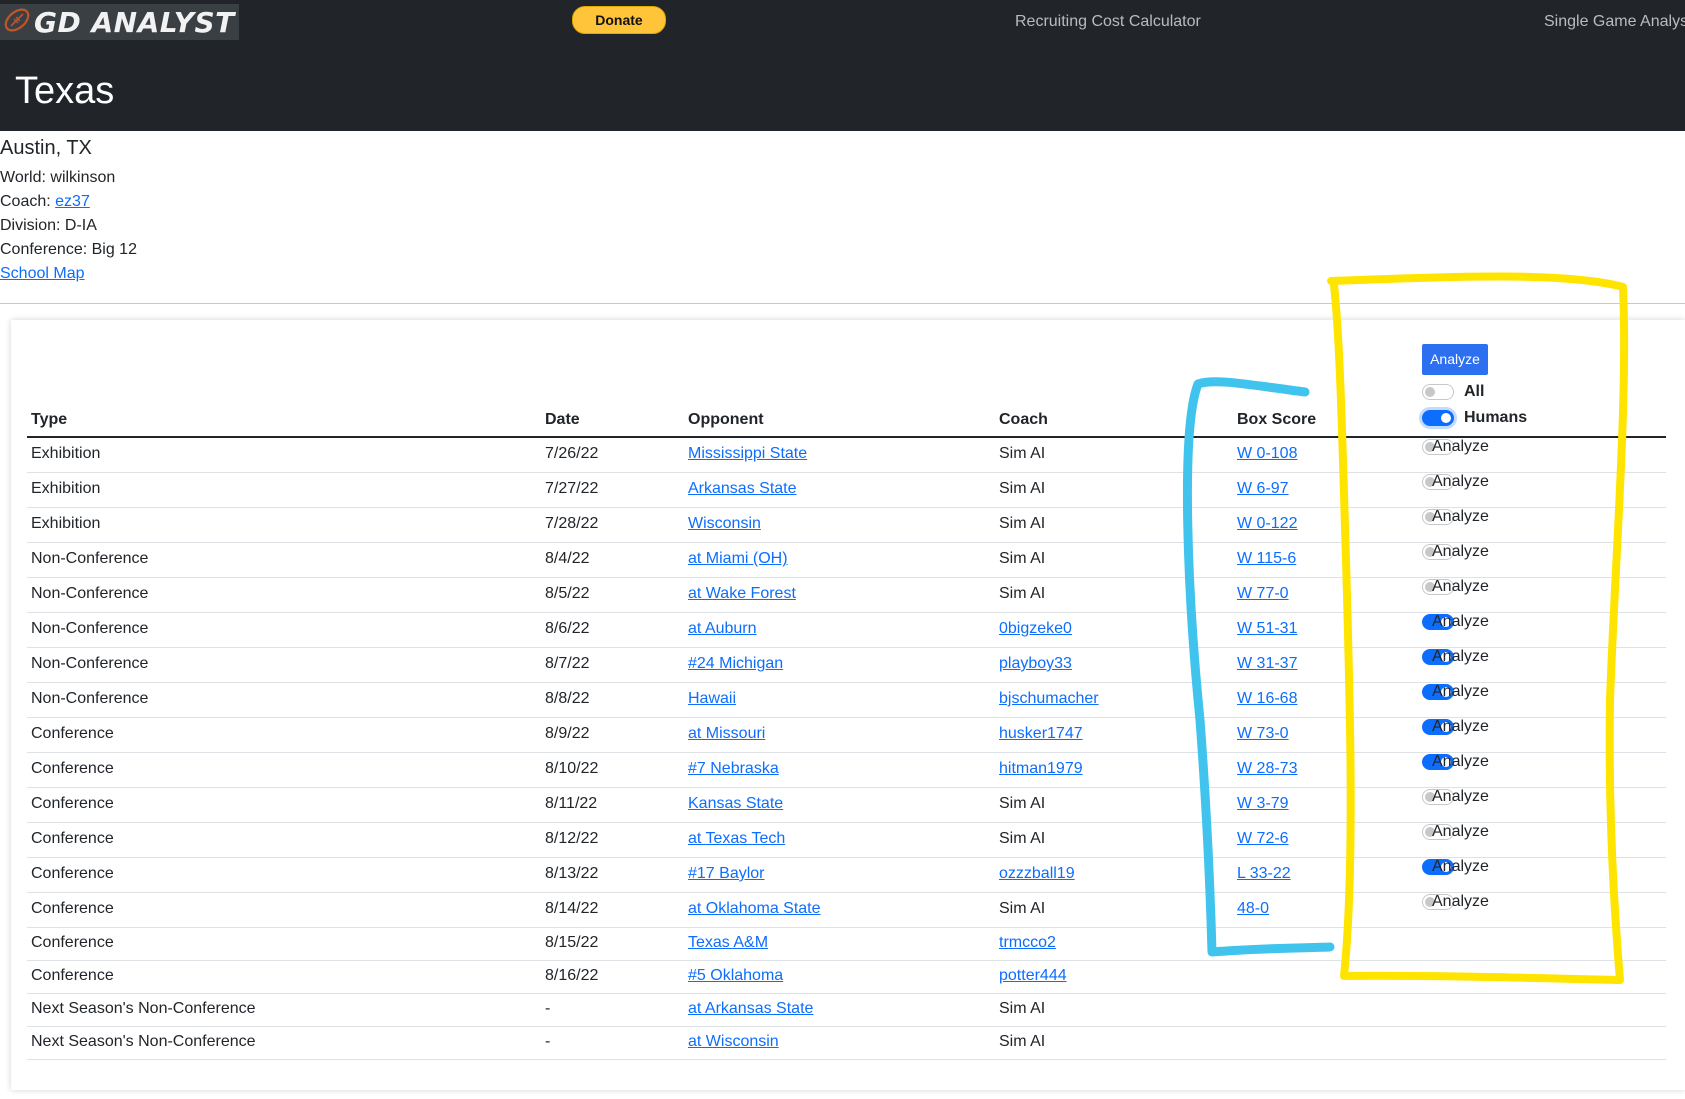  Describe the element at coordinates (754, 908) in the screenshot. I see `row-opponent-link: at Oklahoma State` at that location.